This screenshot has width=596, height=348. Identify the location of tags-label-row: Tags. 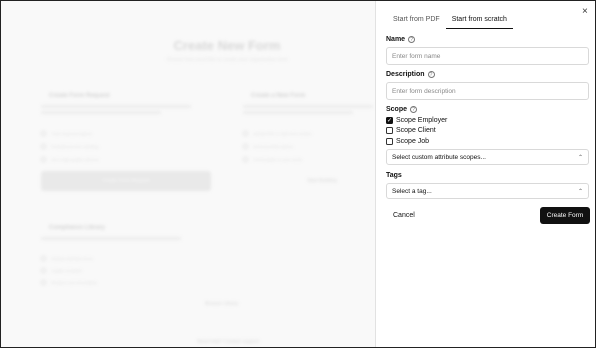
(394, 175).